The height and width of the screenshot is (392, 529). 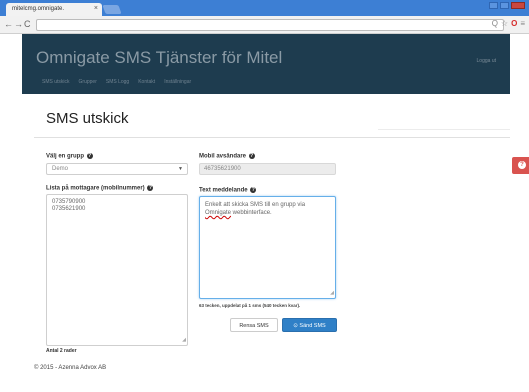 I want to click on question-icon: ?, so click(x=522, y=165).